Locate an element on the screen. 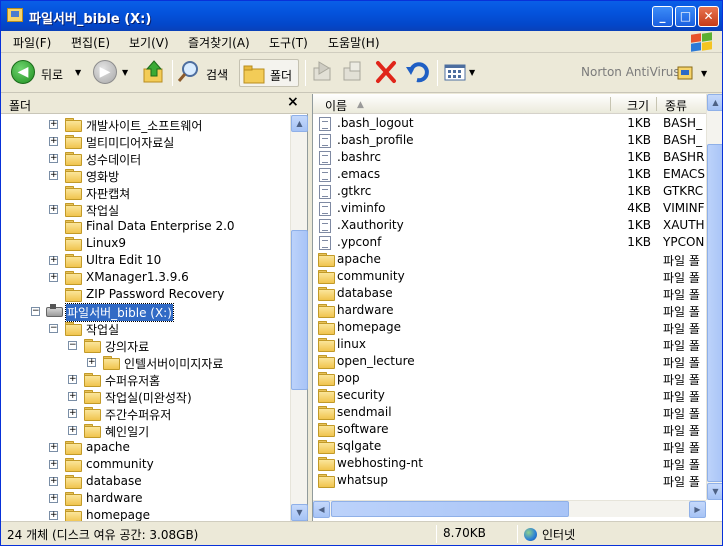 Image resolution: width=723 pixels, height=546 pixels. minimize-button: _ is located at coordinates (662, 16).